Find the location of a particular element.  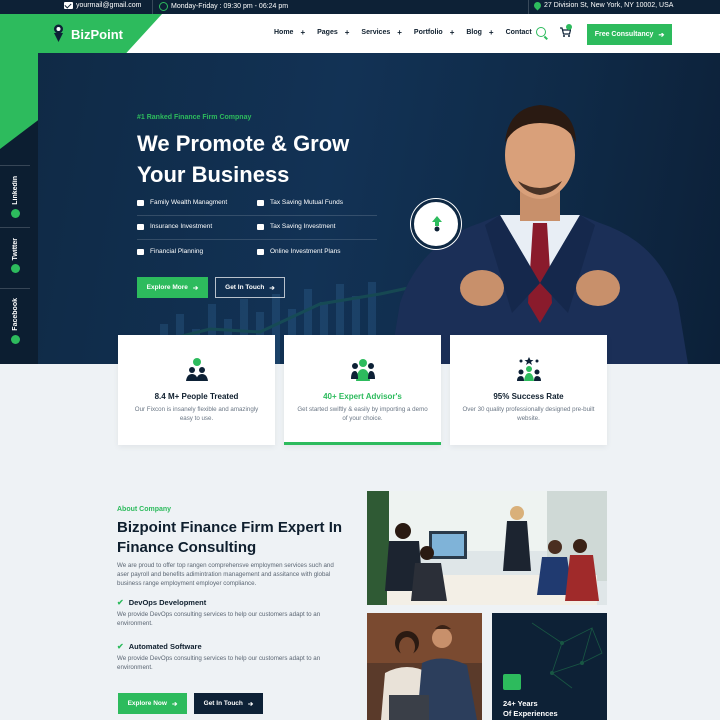

about-eyebrow: About Company is located at coordinates (144, 509).